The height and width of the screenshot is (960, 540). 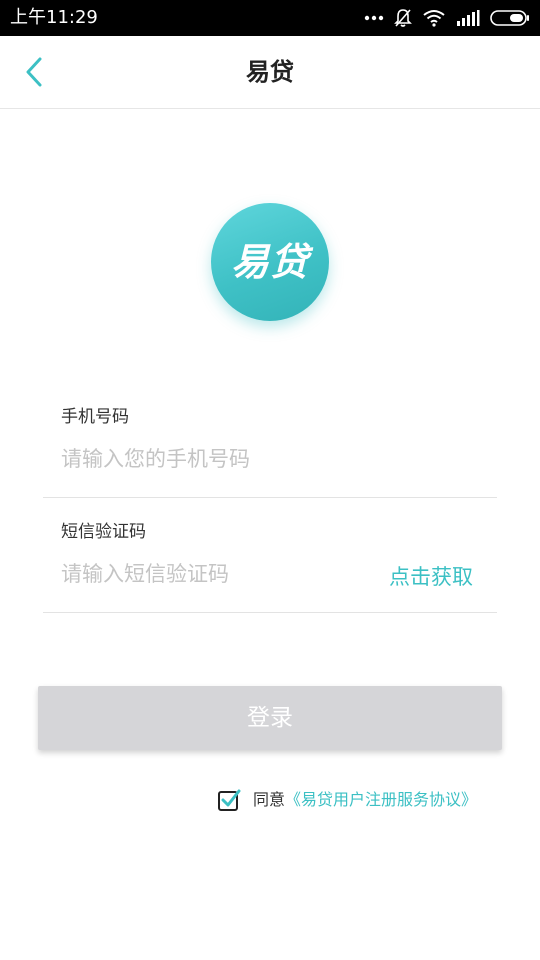 What do you see at coordinates (468, 18) in the screenshot?
I see `signal-icon` at bounding box center [468, 18].